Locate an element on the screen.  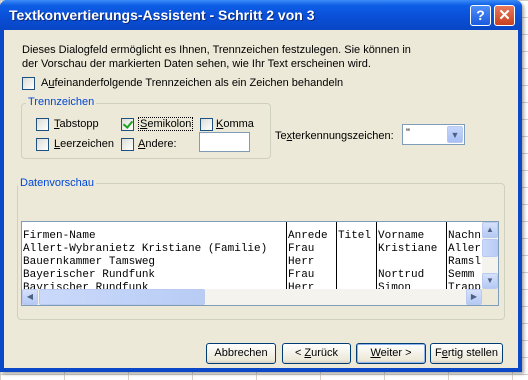
text-qualifier-label: Texterkennungszeichen: is located at coordinates (334, 136).